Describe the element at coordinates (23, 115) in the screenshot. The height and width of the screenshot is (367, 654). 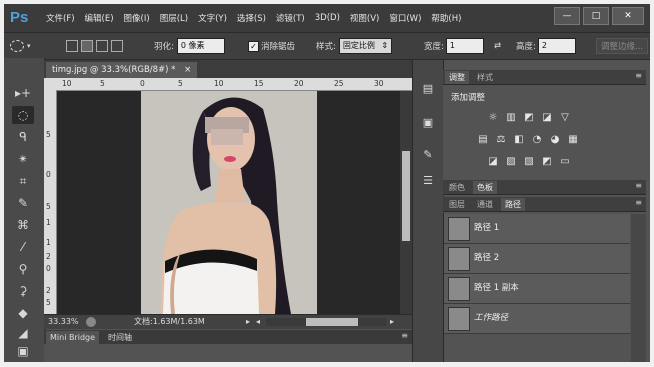
I see `marquee-tool: ◌` at that location.